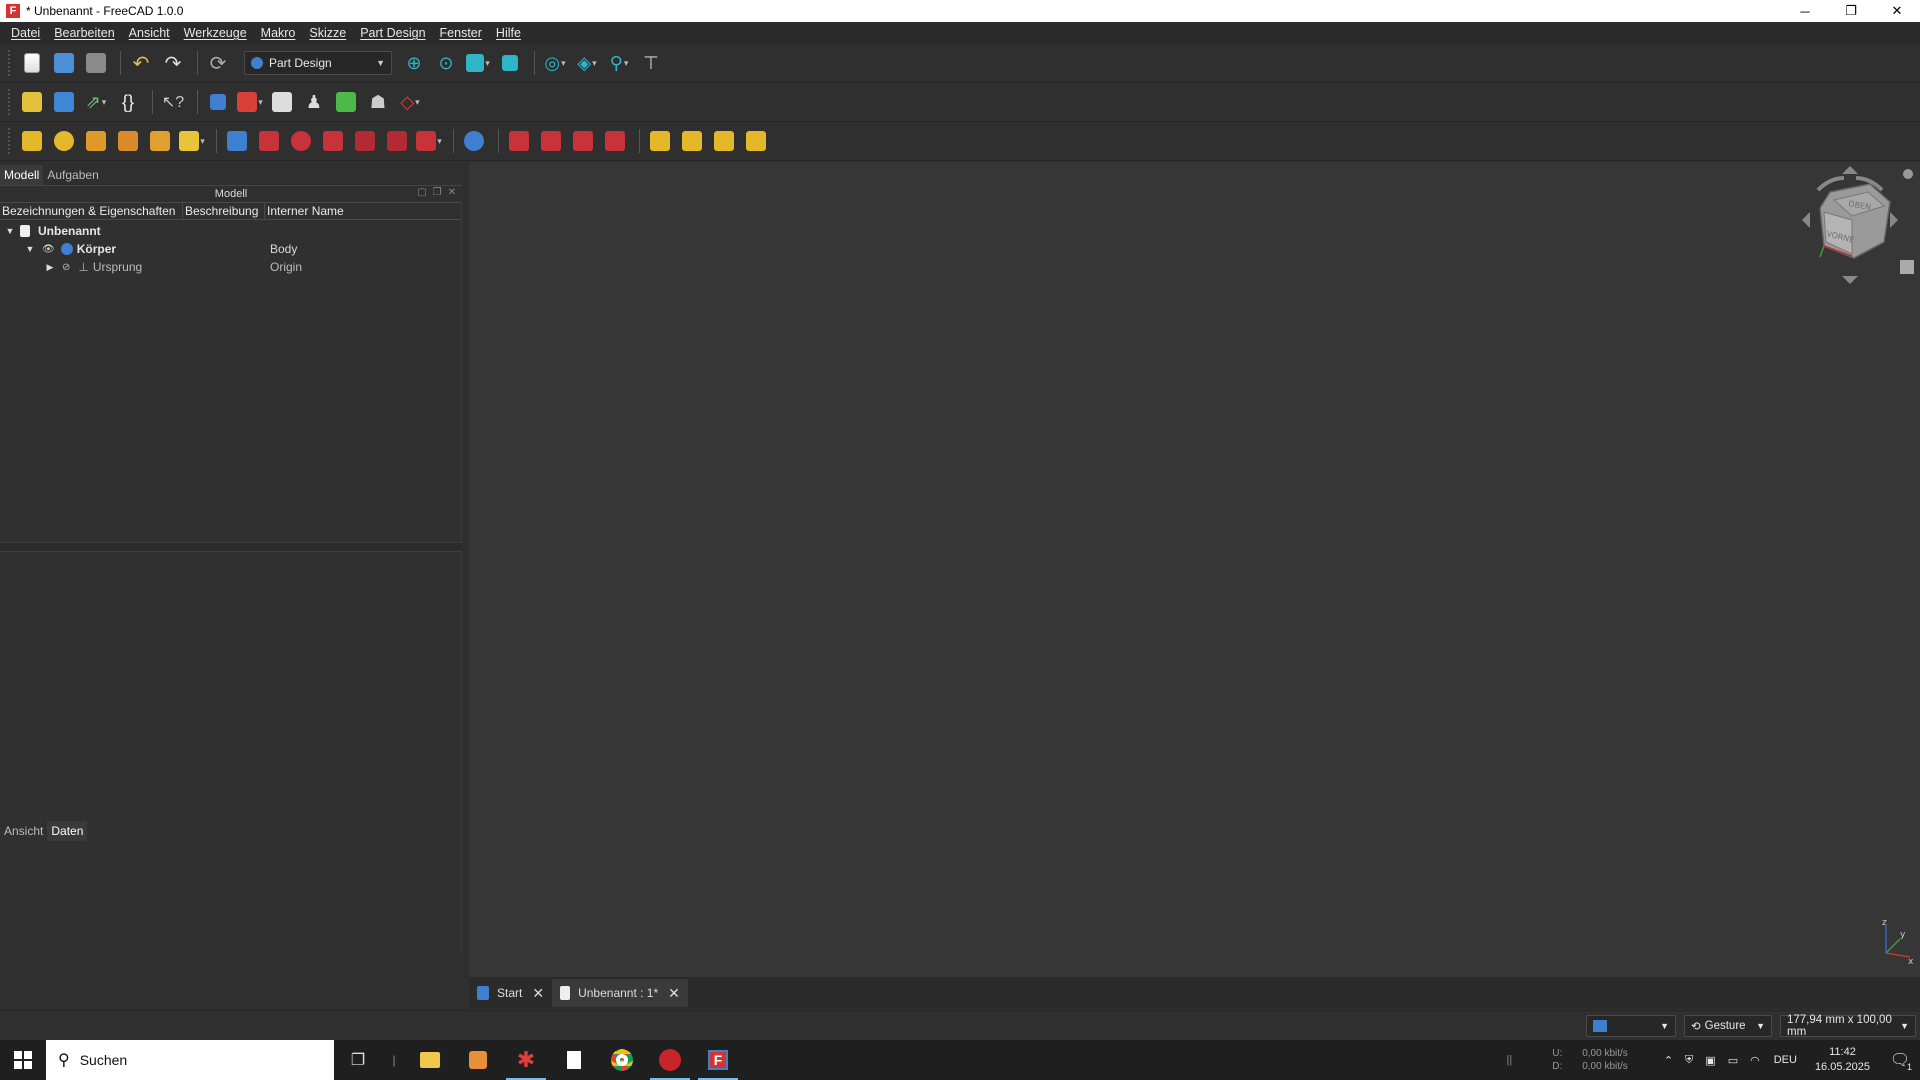 The height and width of the screenshot is (1080, 1920). I want to click on taskbar-app-explorer, so click(430, 1060).